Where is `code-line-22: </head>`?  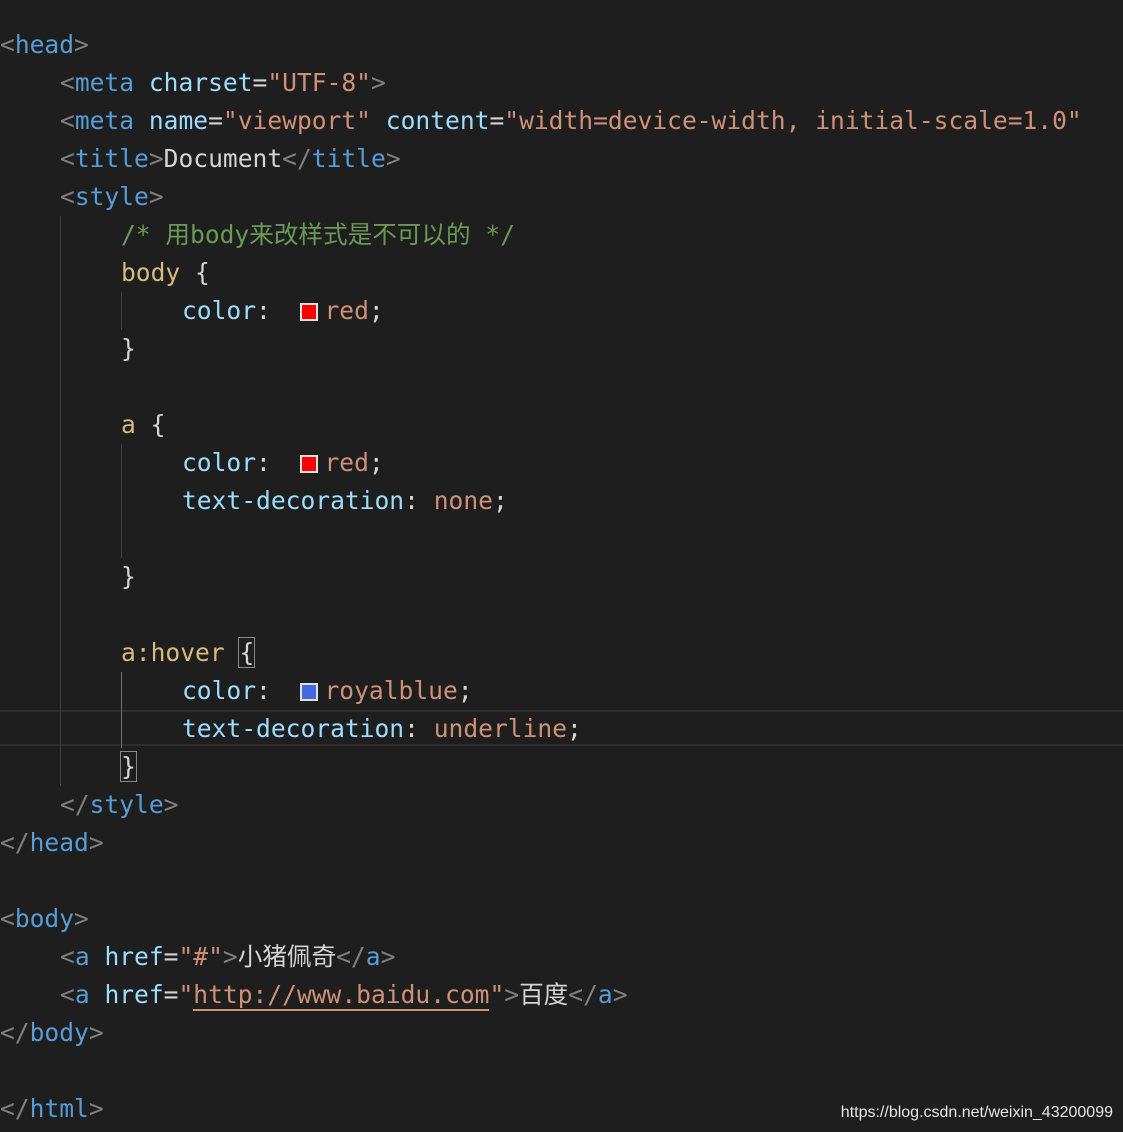
code-line-22: </head> is located at coordinates (561, 843).